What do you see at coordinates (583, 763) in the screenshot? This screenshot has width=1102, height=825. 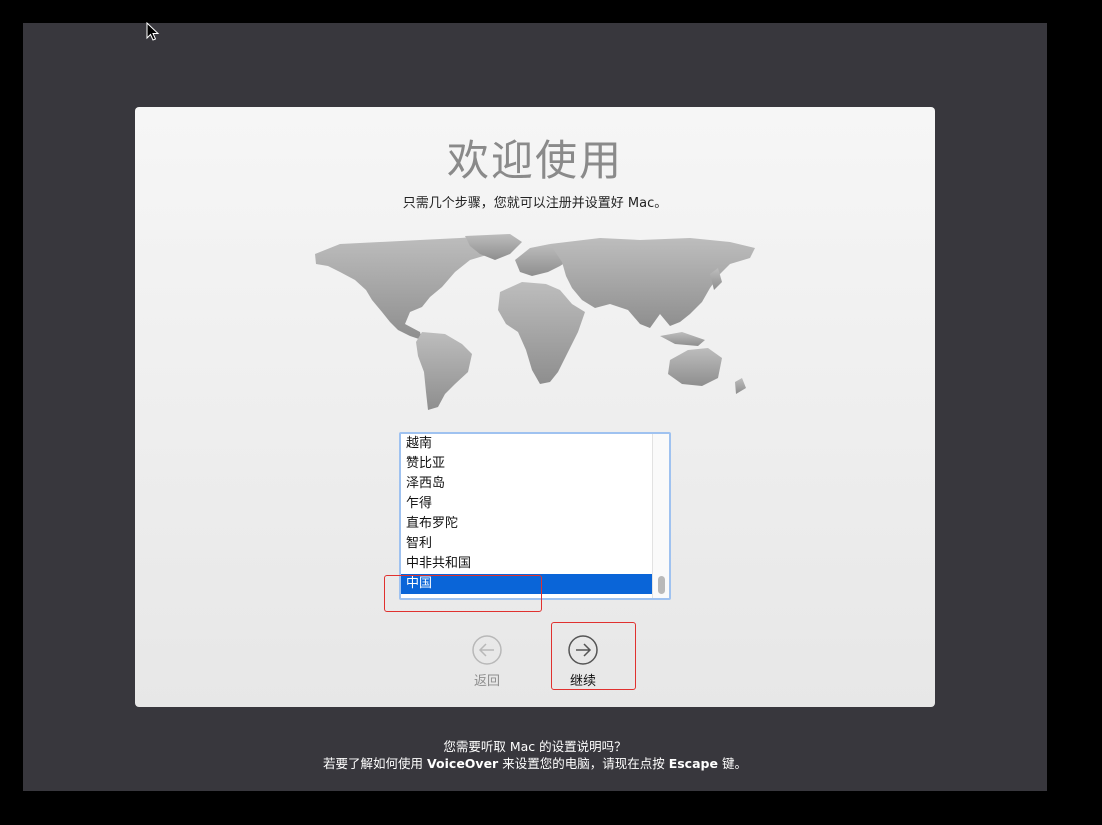 I see `hint-text-mid: 来设置您的电脑，请现在点按` at bounding box center [583, 763].